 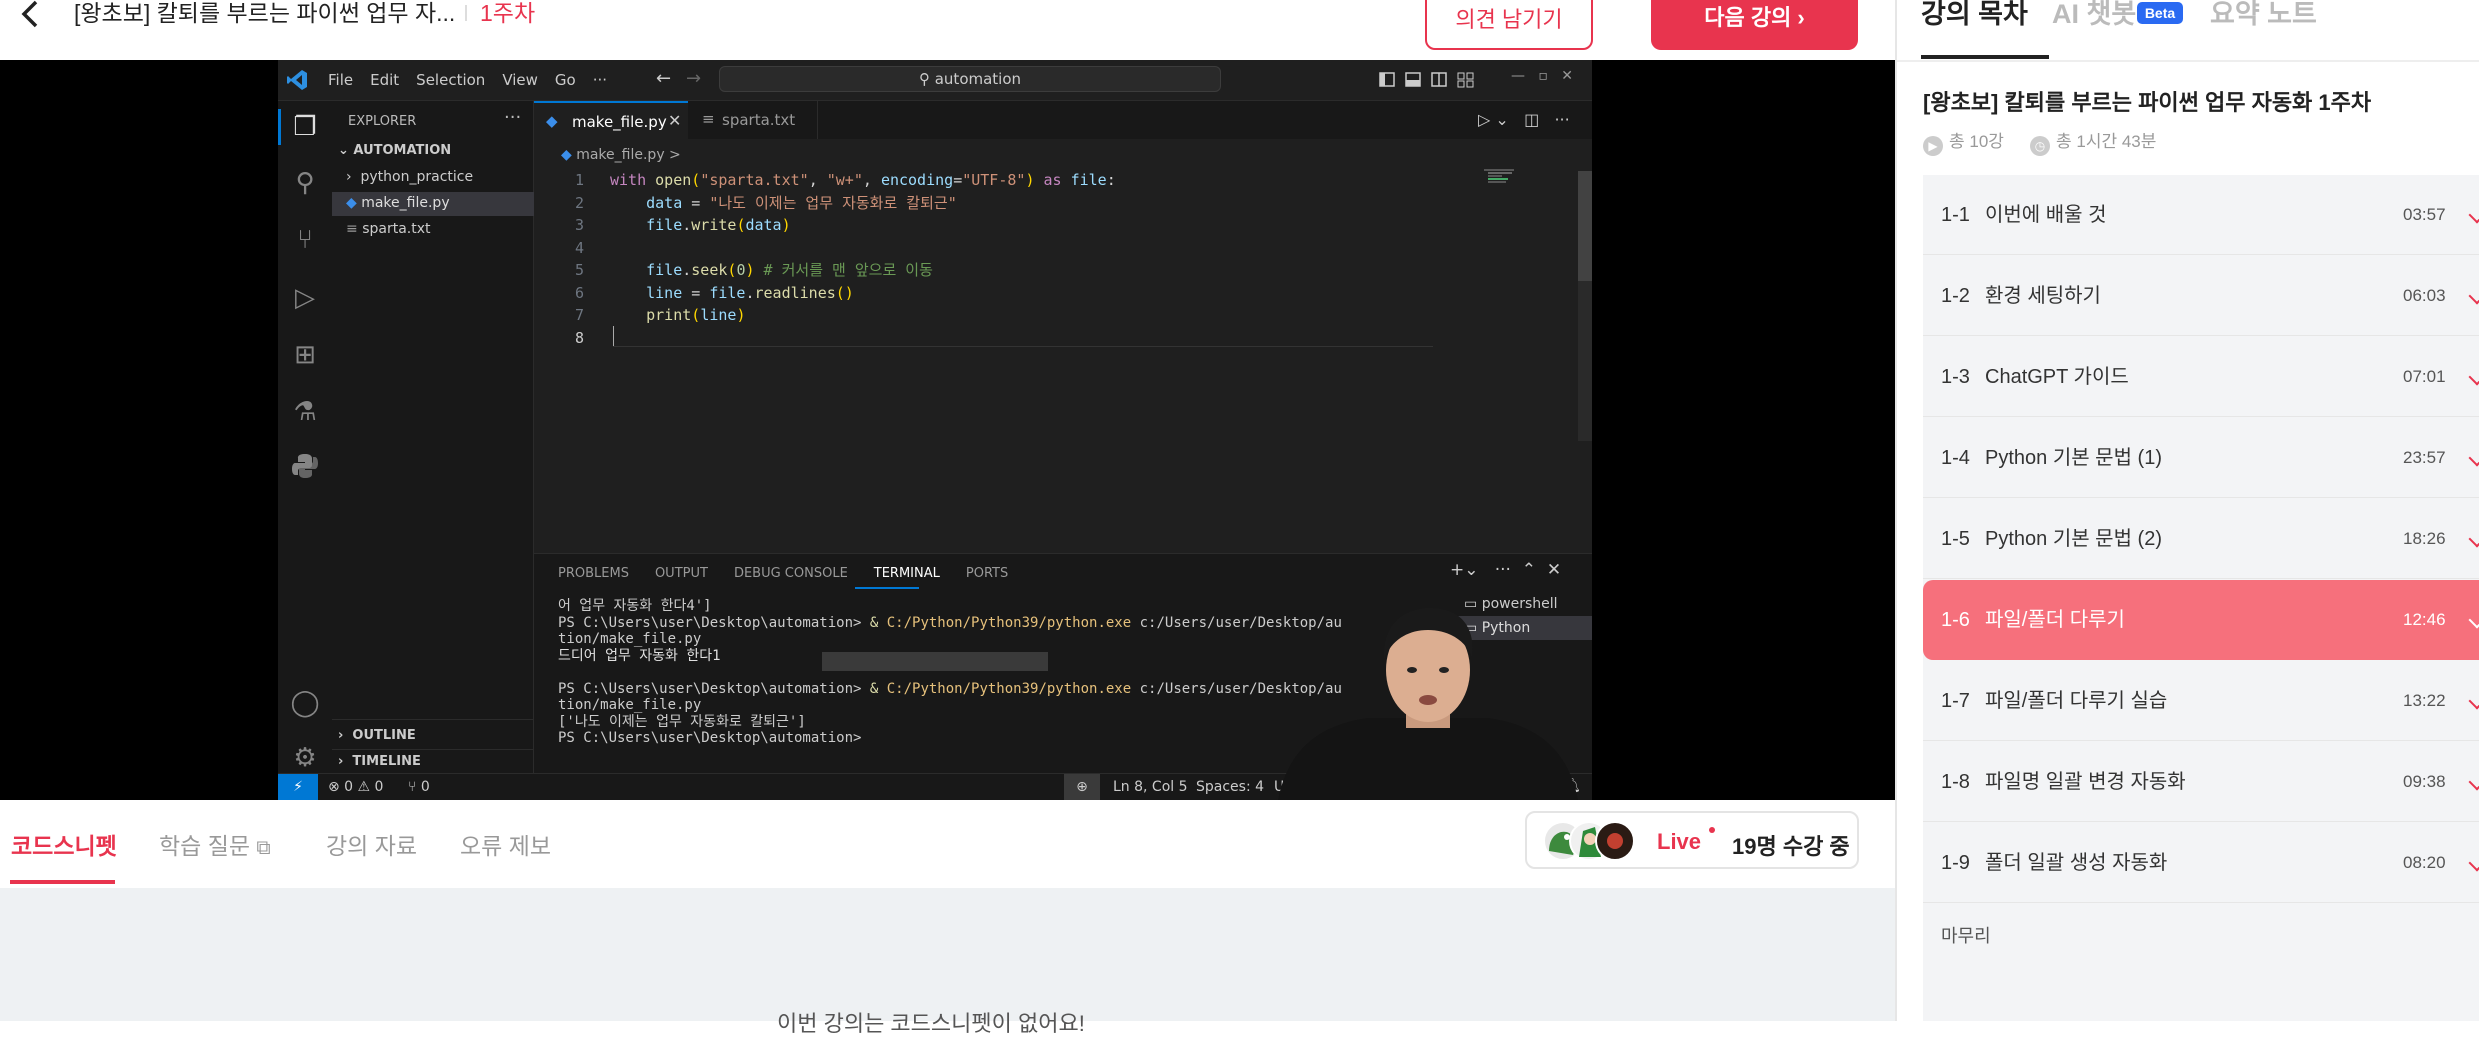 I want to click on tab-output: OUTPUT, so click(x=681, y=573).